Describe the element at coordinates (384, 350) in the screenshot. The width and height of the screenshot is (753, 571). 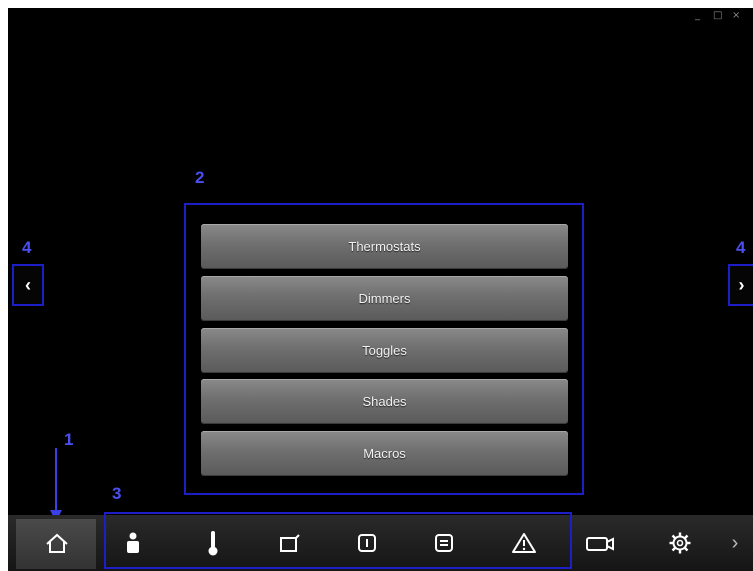
I see `toggles-button: Toggles` at that location.